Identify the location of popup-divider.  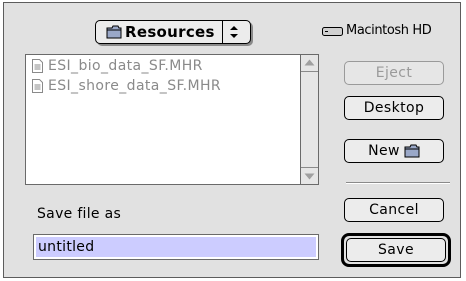
(222, 32).